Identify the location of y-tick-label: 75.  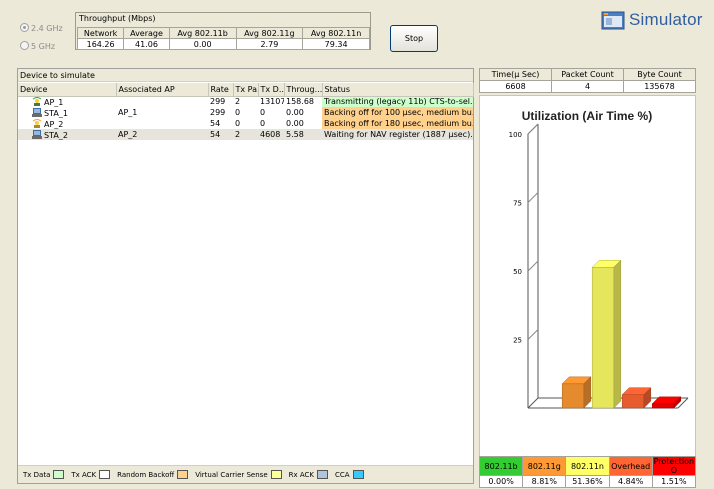
(517, 204).